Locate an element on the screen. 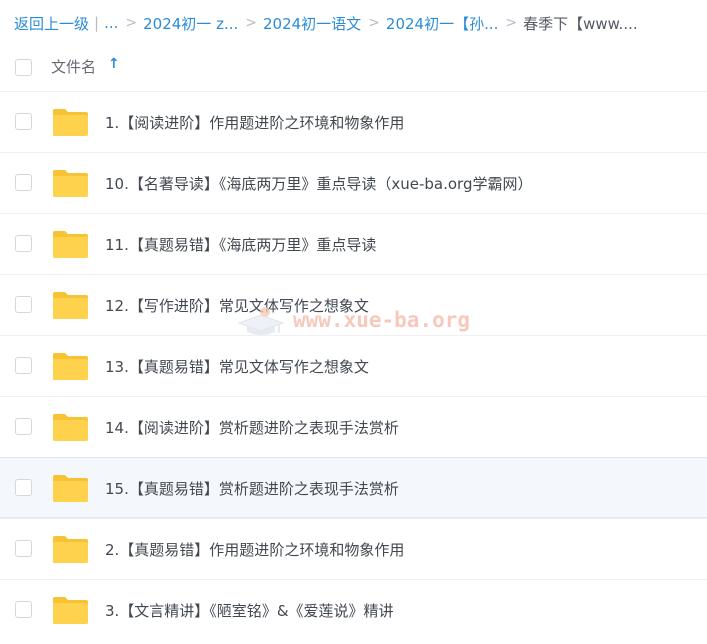  file-row: 3.【文言精讲】《陋室铭》&《爱莲说》精讲 is located at coordinates (353, 609).